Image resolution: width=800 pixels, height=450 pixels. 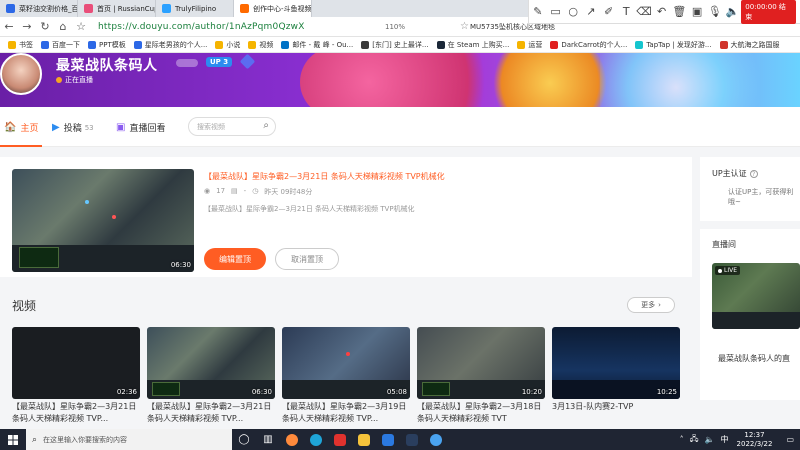 I want to click on volume-icon: 🔈, so click(x=710, y=439).